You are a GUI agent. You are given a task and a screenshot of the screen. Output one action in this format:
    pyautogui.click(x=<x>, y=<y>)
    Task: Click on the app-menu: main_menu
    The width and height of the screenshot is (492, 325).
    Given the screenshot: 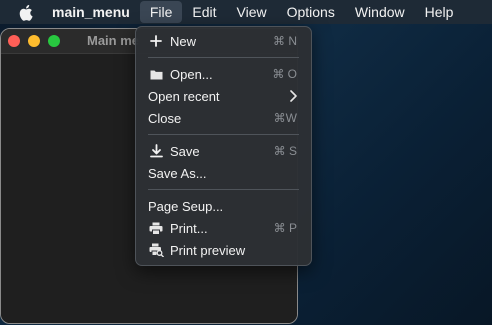 What is the action you would take?
    pyautogui.click(x=96, y=12)
    